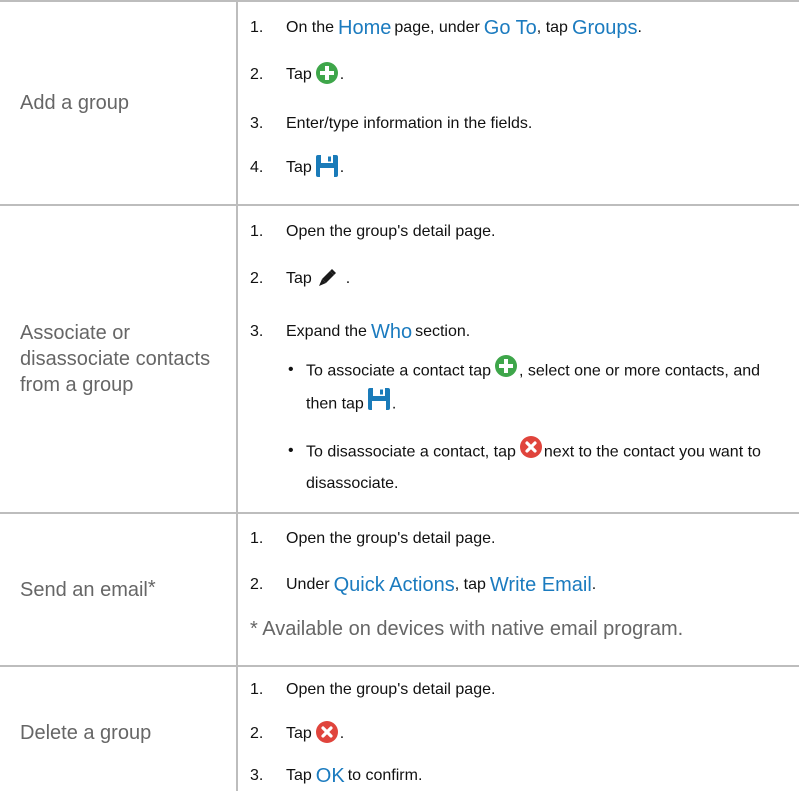  What do you see at coordinates (391, 332) in the screenshot?
I see `who-link: Who` at bounding box center [391, 332].